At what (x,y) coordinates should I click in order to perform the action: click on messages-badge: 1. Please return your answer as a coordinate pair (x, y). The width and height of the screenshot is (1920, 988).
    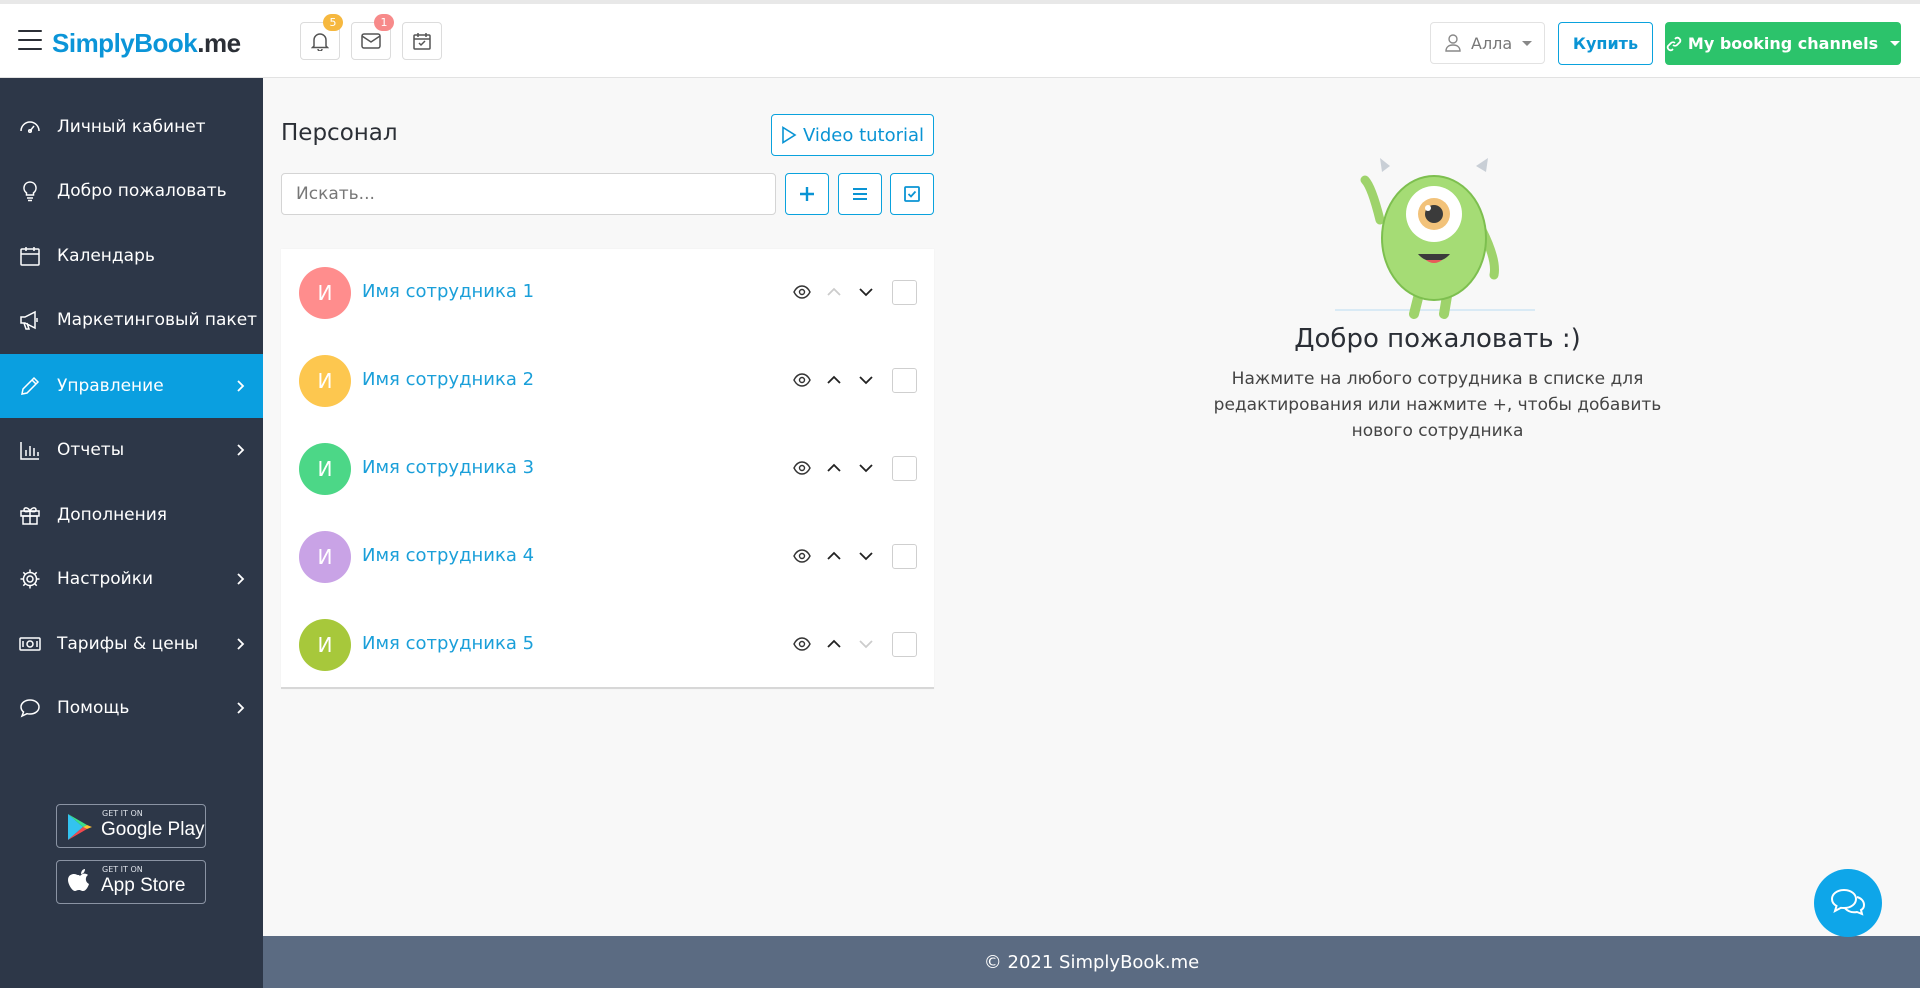
    Looking at the image, I should click on (384, 22).